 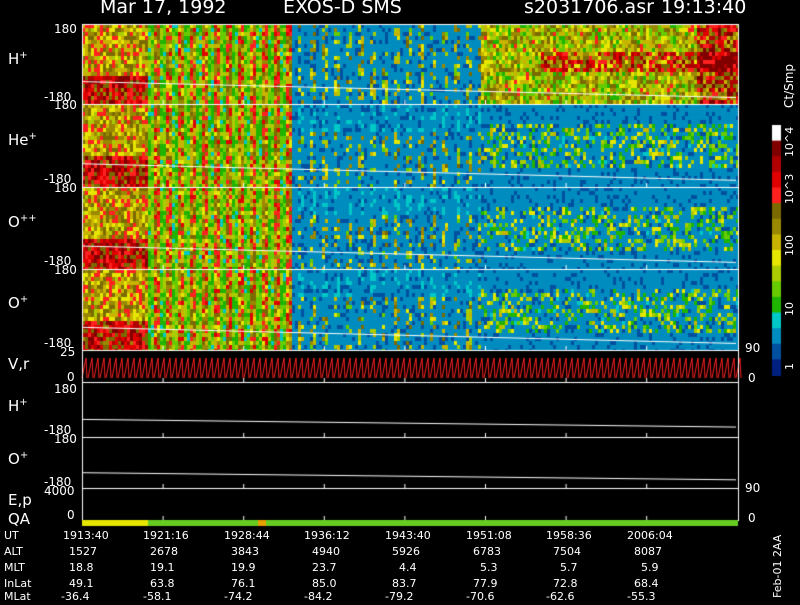 What do you see at coordinates (162, 583) in the screenshot?
I see `inlat-tick: 63.8` at bounding box center [162, 583].